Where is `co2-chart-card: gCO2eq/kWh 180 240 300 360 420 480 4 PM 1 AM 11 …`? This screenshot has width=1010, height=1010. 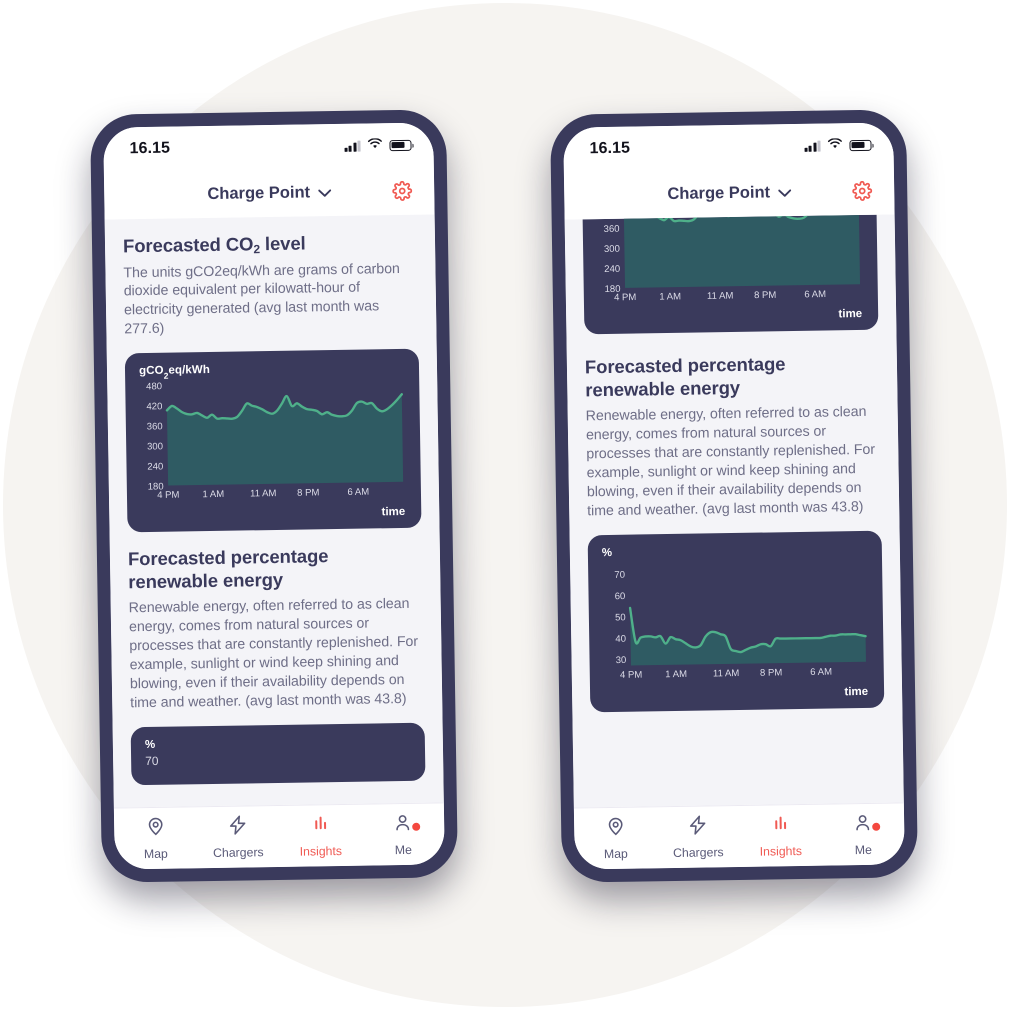
co2-chart-card: gCO2eq/kWh 180 240 300 360 420 480 4 PM 1 AM 11 … is located at coordinates (273, 440).